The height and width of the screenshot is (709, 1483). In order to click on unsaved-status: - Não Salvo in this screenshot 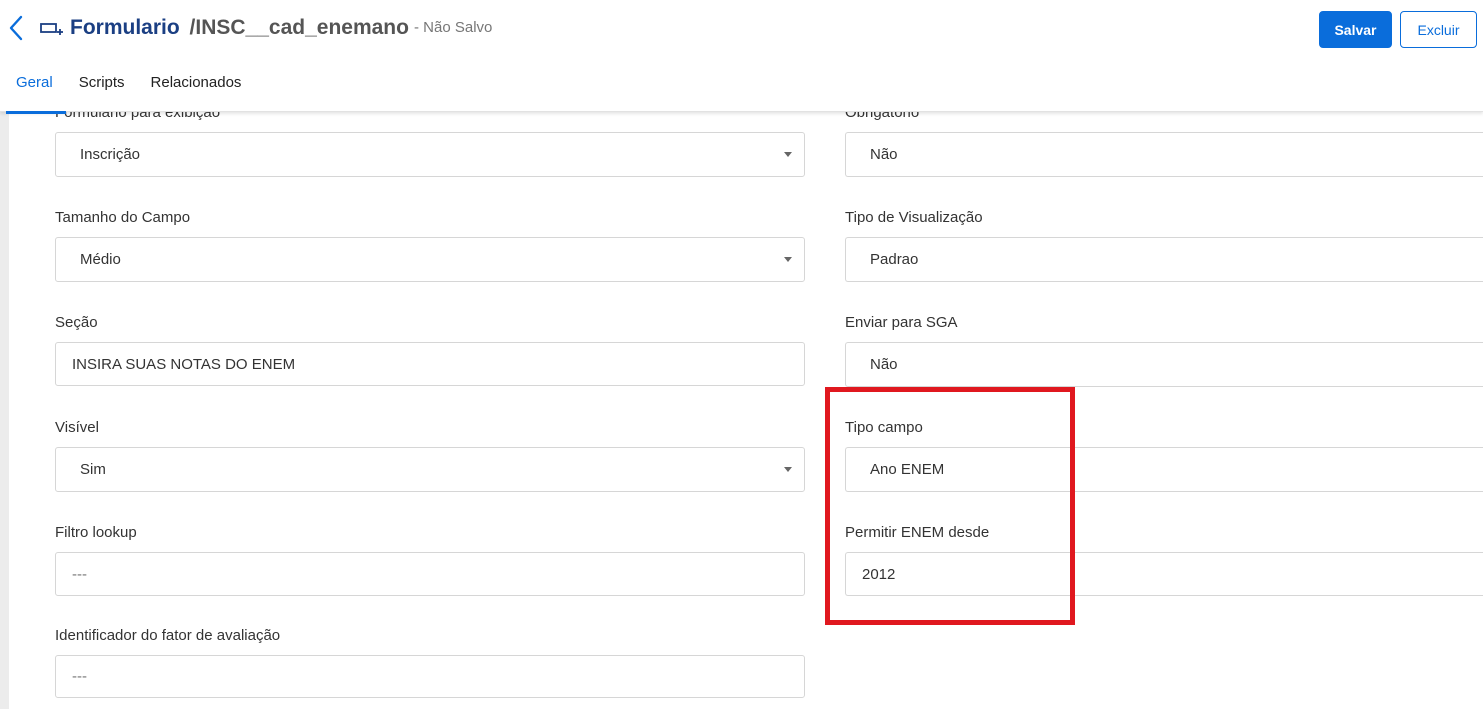, I will do `click(453, 27)`.